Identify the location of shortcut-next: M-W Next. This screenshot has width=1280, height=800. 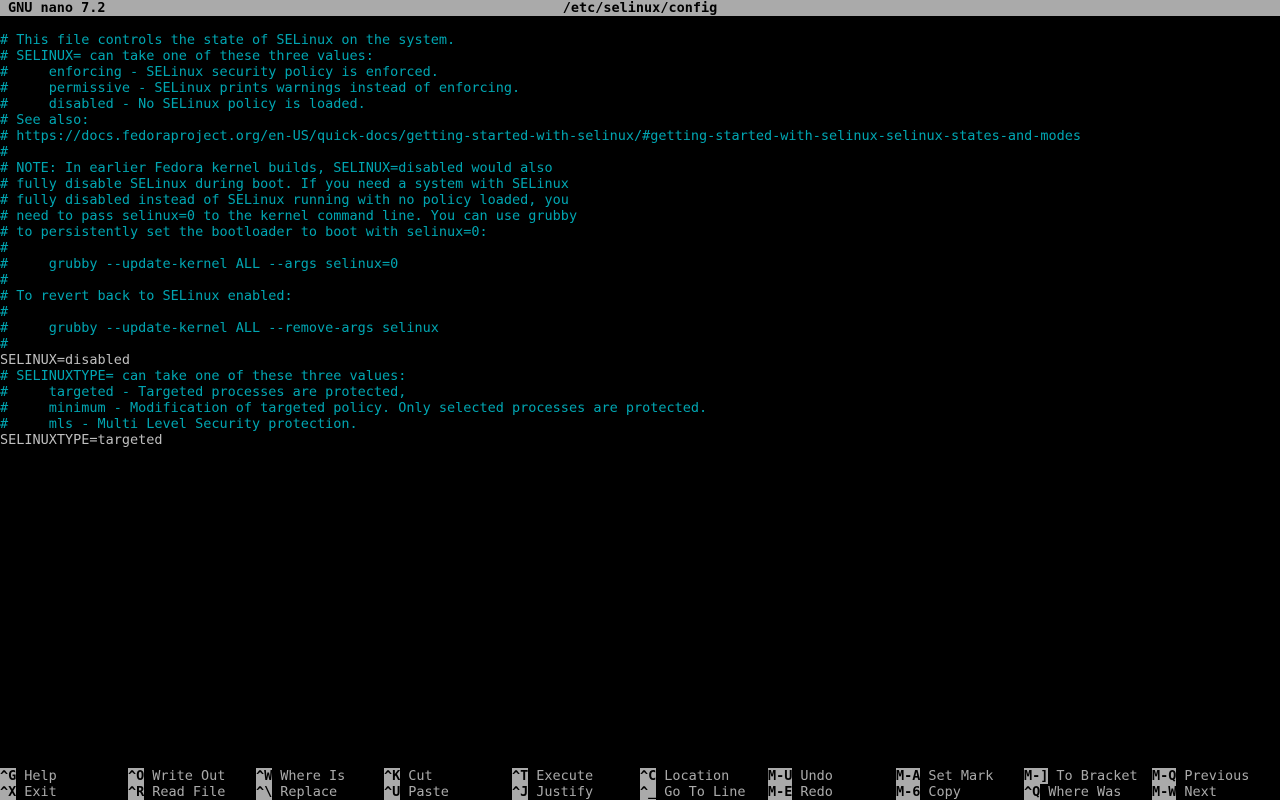
(1184, 792).